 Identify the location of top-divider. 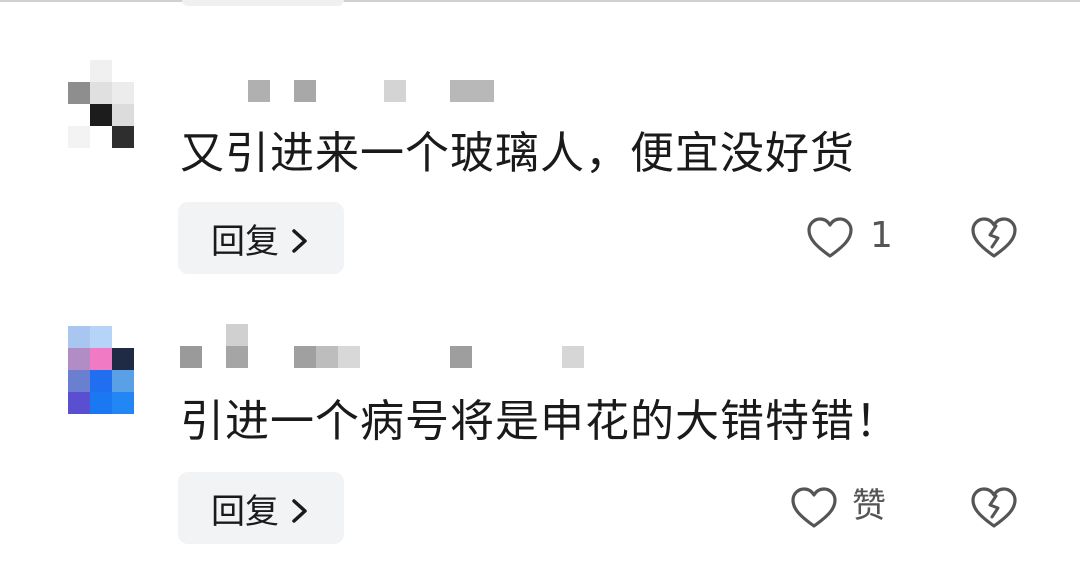
(540, 1).